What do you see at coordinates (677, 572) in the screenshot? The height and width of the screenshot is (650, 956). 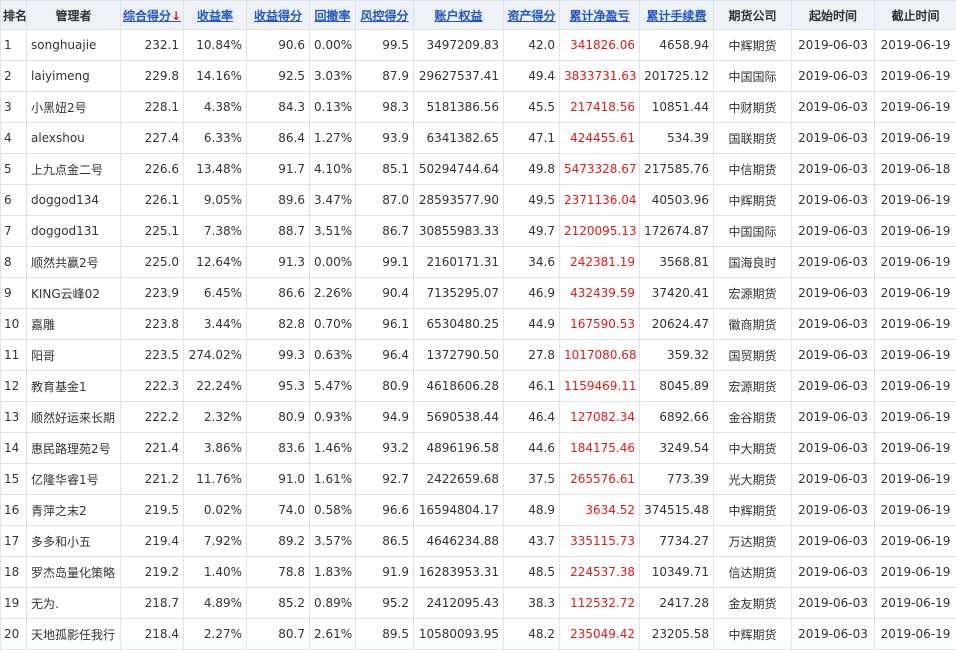 I see `cell-fees: 10349.71` at bounding box center [677, 572].